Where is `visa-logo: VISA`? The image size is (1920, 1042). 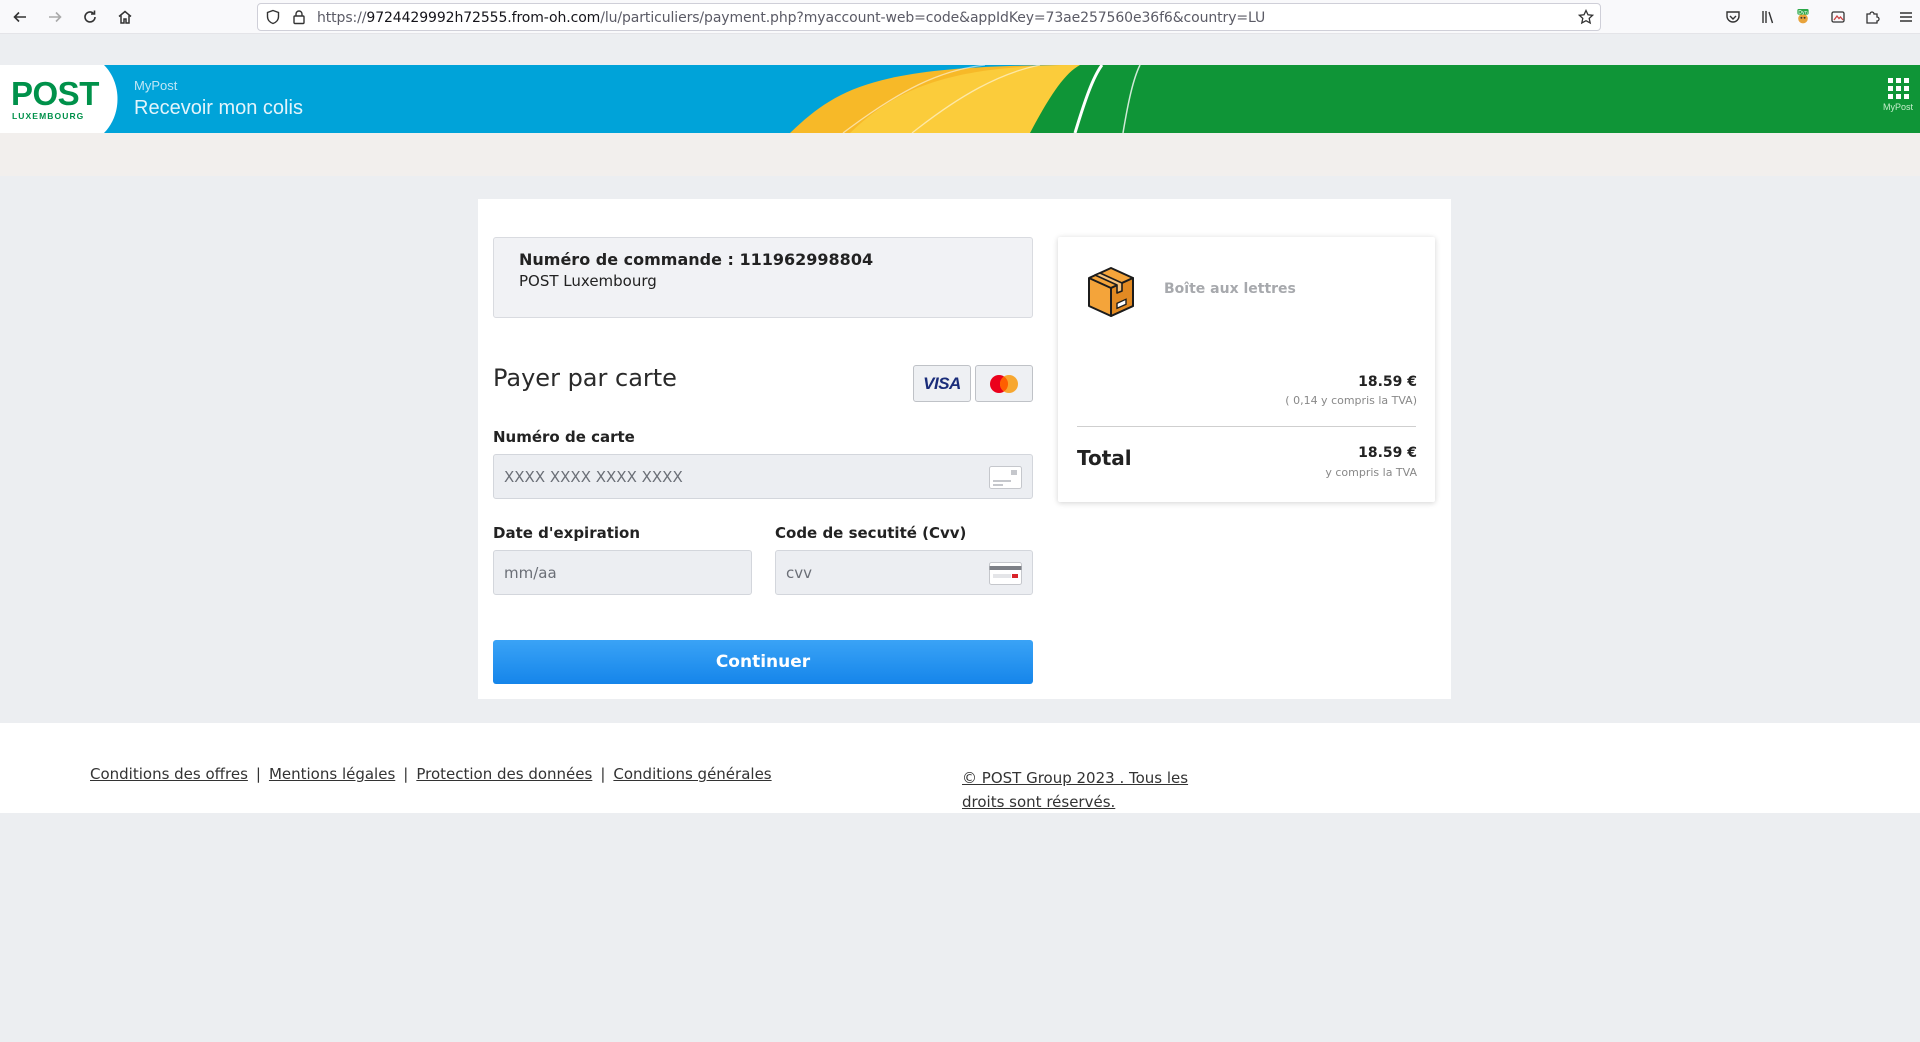
visa-logo: VISA is located at coordinates (942, 383).